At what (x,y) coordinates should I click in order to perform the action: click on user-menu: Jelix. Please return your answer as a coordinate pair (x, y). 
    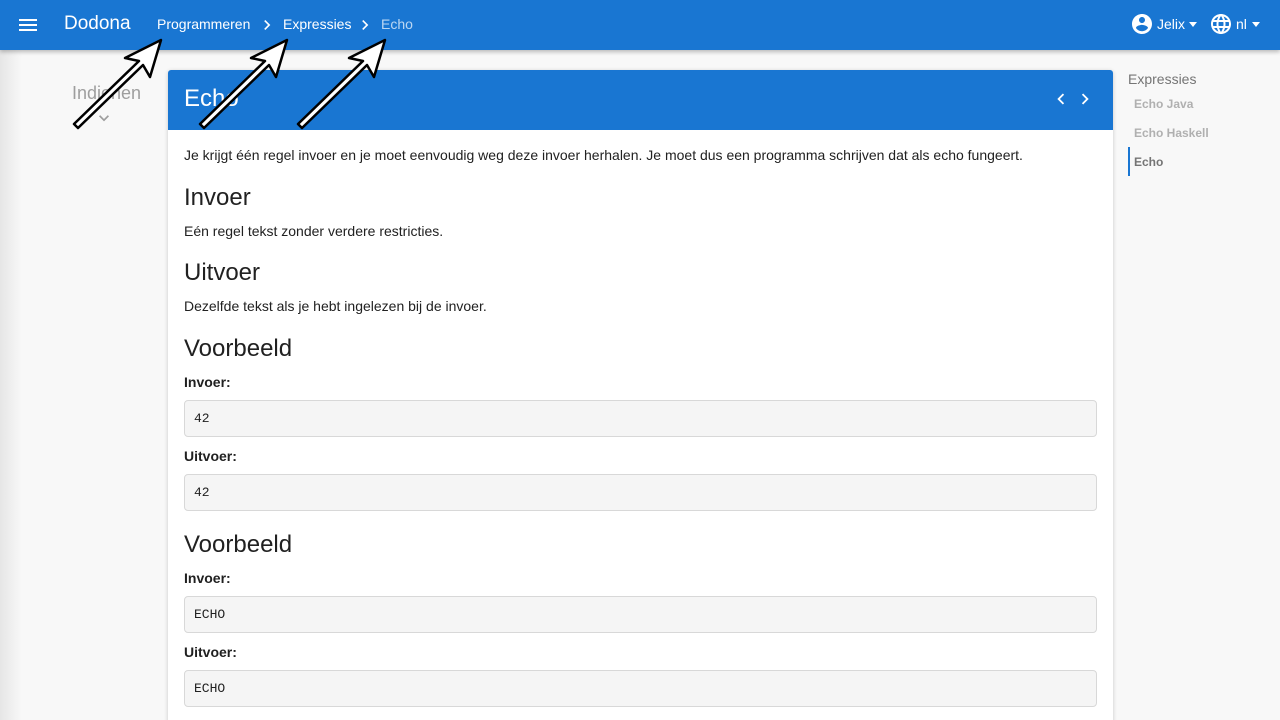
    Looking at the image, I should click on (1167, 25).